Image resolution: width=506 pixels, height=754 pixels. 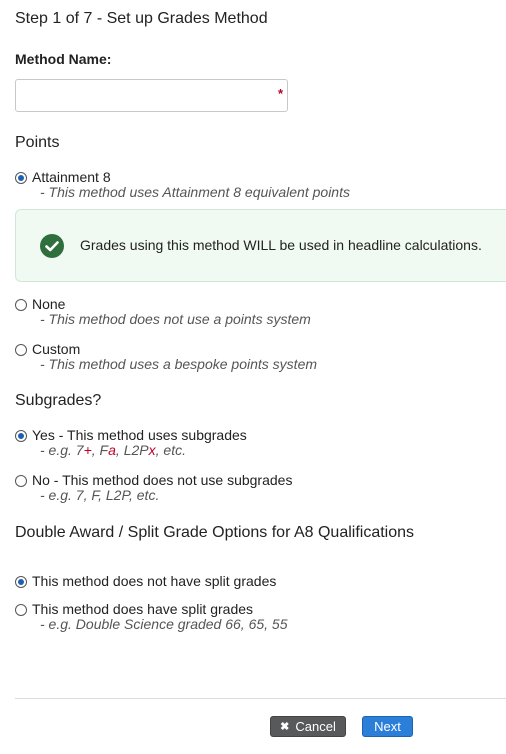 I want to click on cancel-button: ✖ Cancel, so click(x=308, y=726).